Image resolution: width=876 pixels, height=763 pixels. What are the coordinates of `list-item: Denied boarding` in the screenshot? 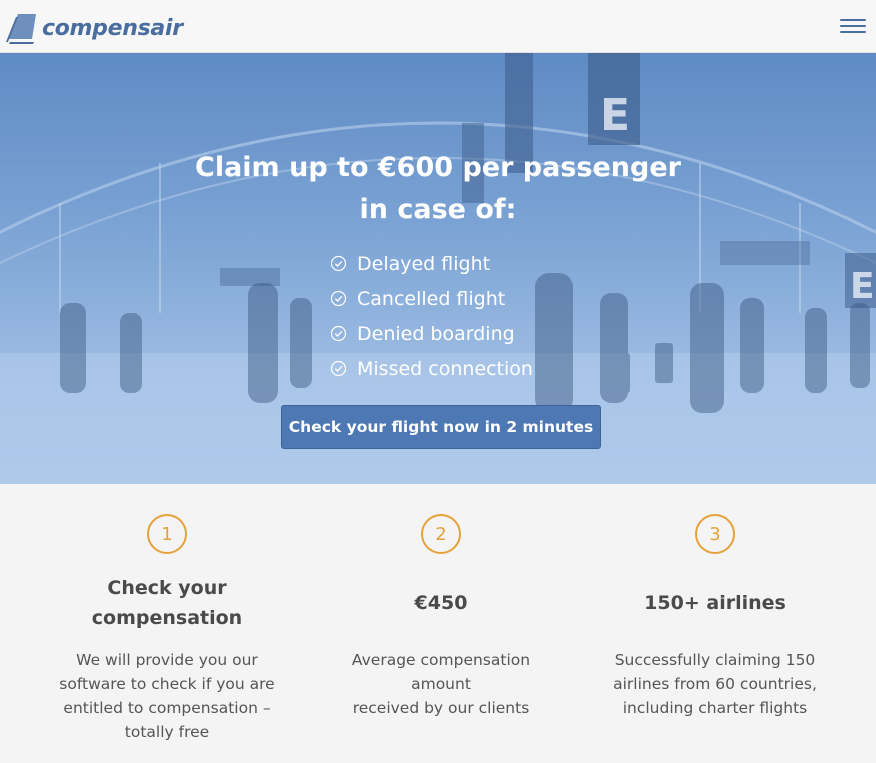 It's located at (431, 333).